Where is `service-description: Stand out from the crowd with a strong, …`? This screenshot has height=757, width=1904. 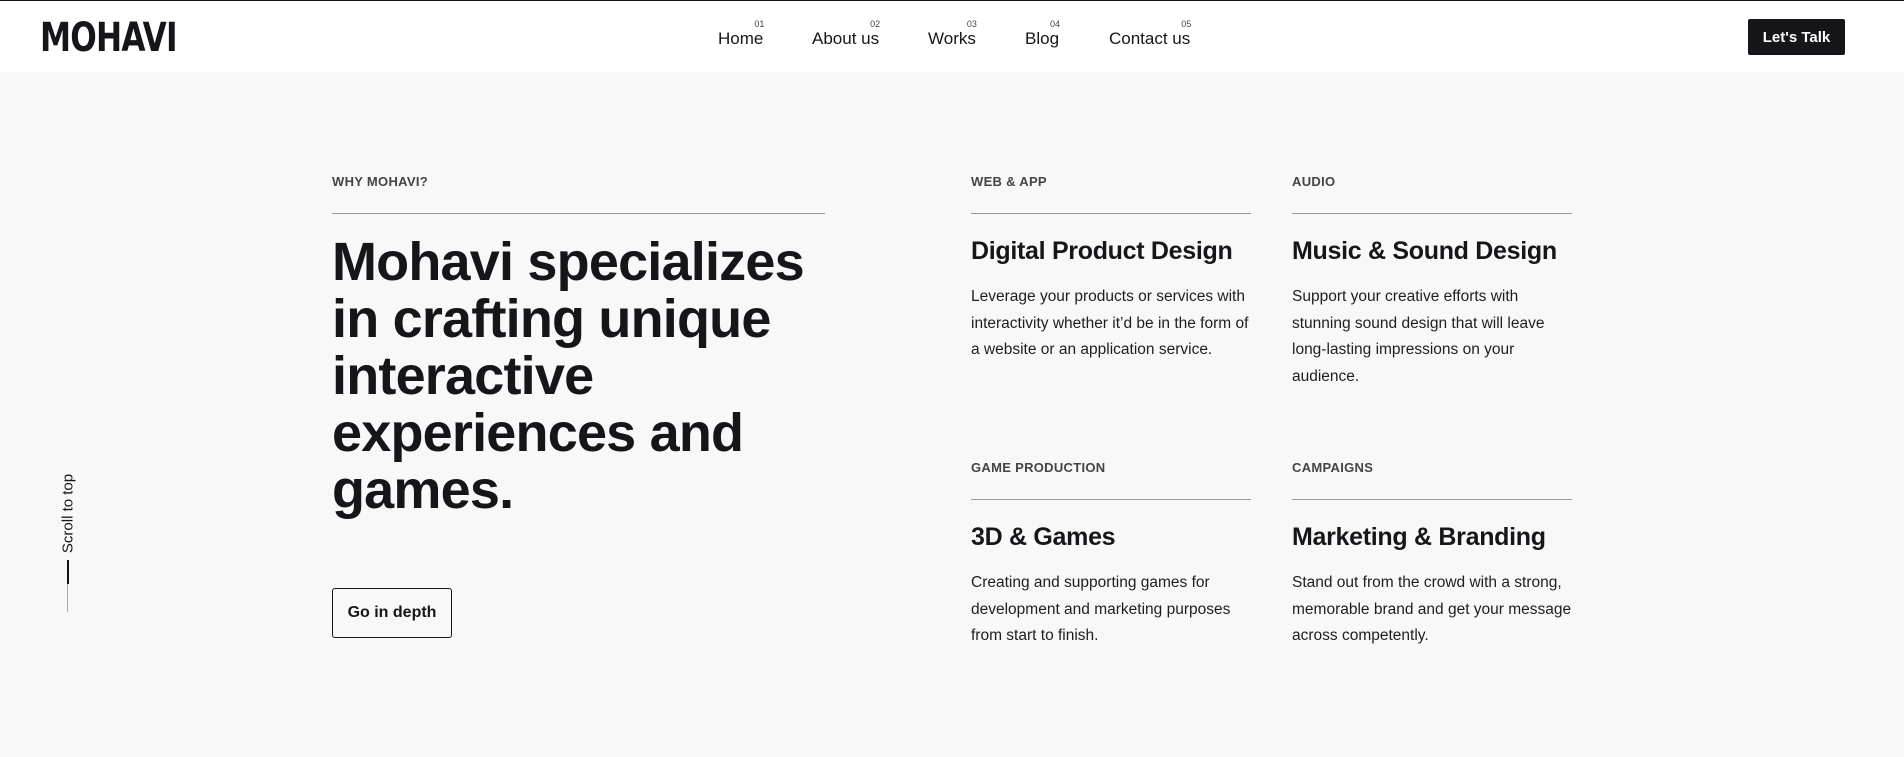 service-description: Stand out from the crowd with a strong, … is located at coordinates (1432, 609).